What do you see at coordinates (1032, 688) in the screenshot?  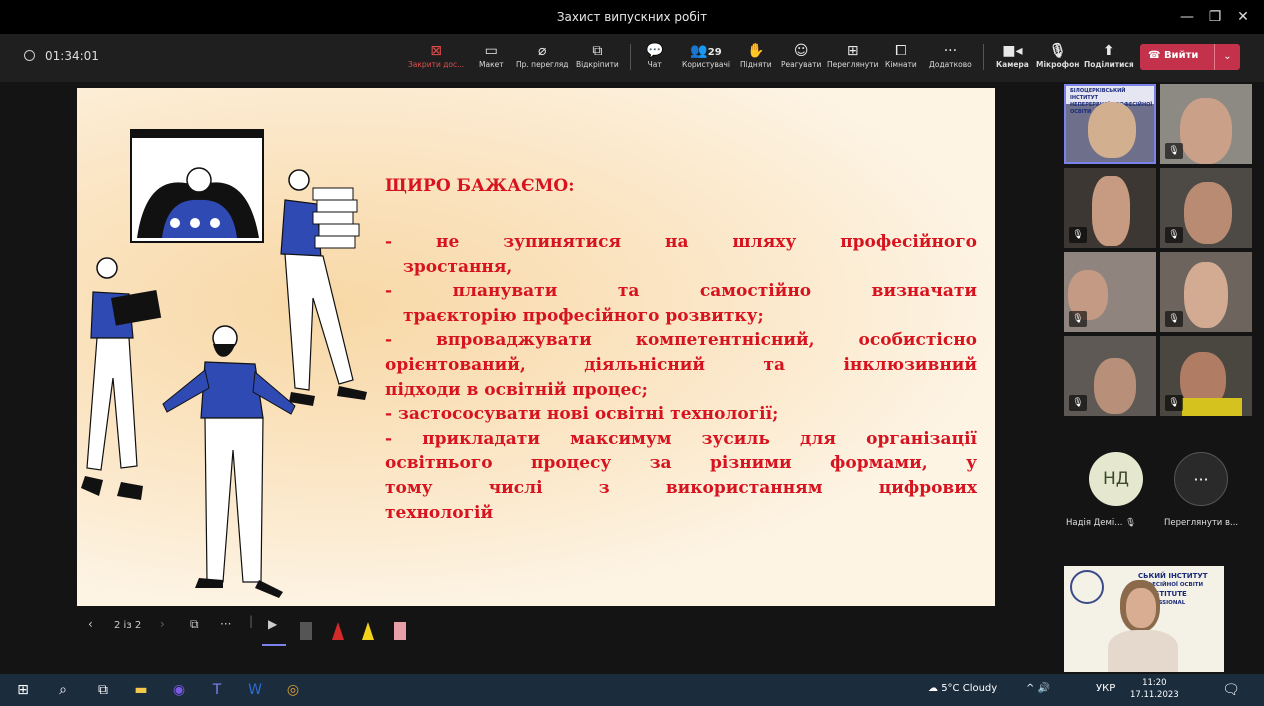 I see `chevron-up-icon: ^` at bounding box center [1032, 688].